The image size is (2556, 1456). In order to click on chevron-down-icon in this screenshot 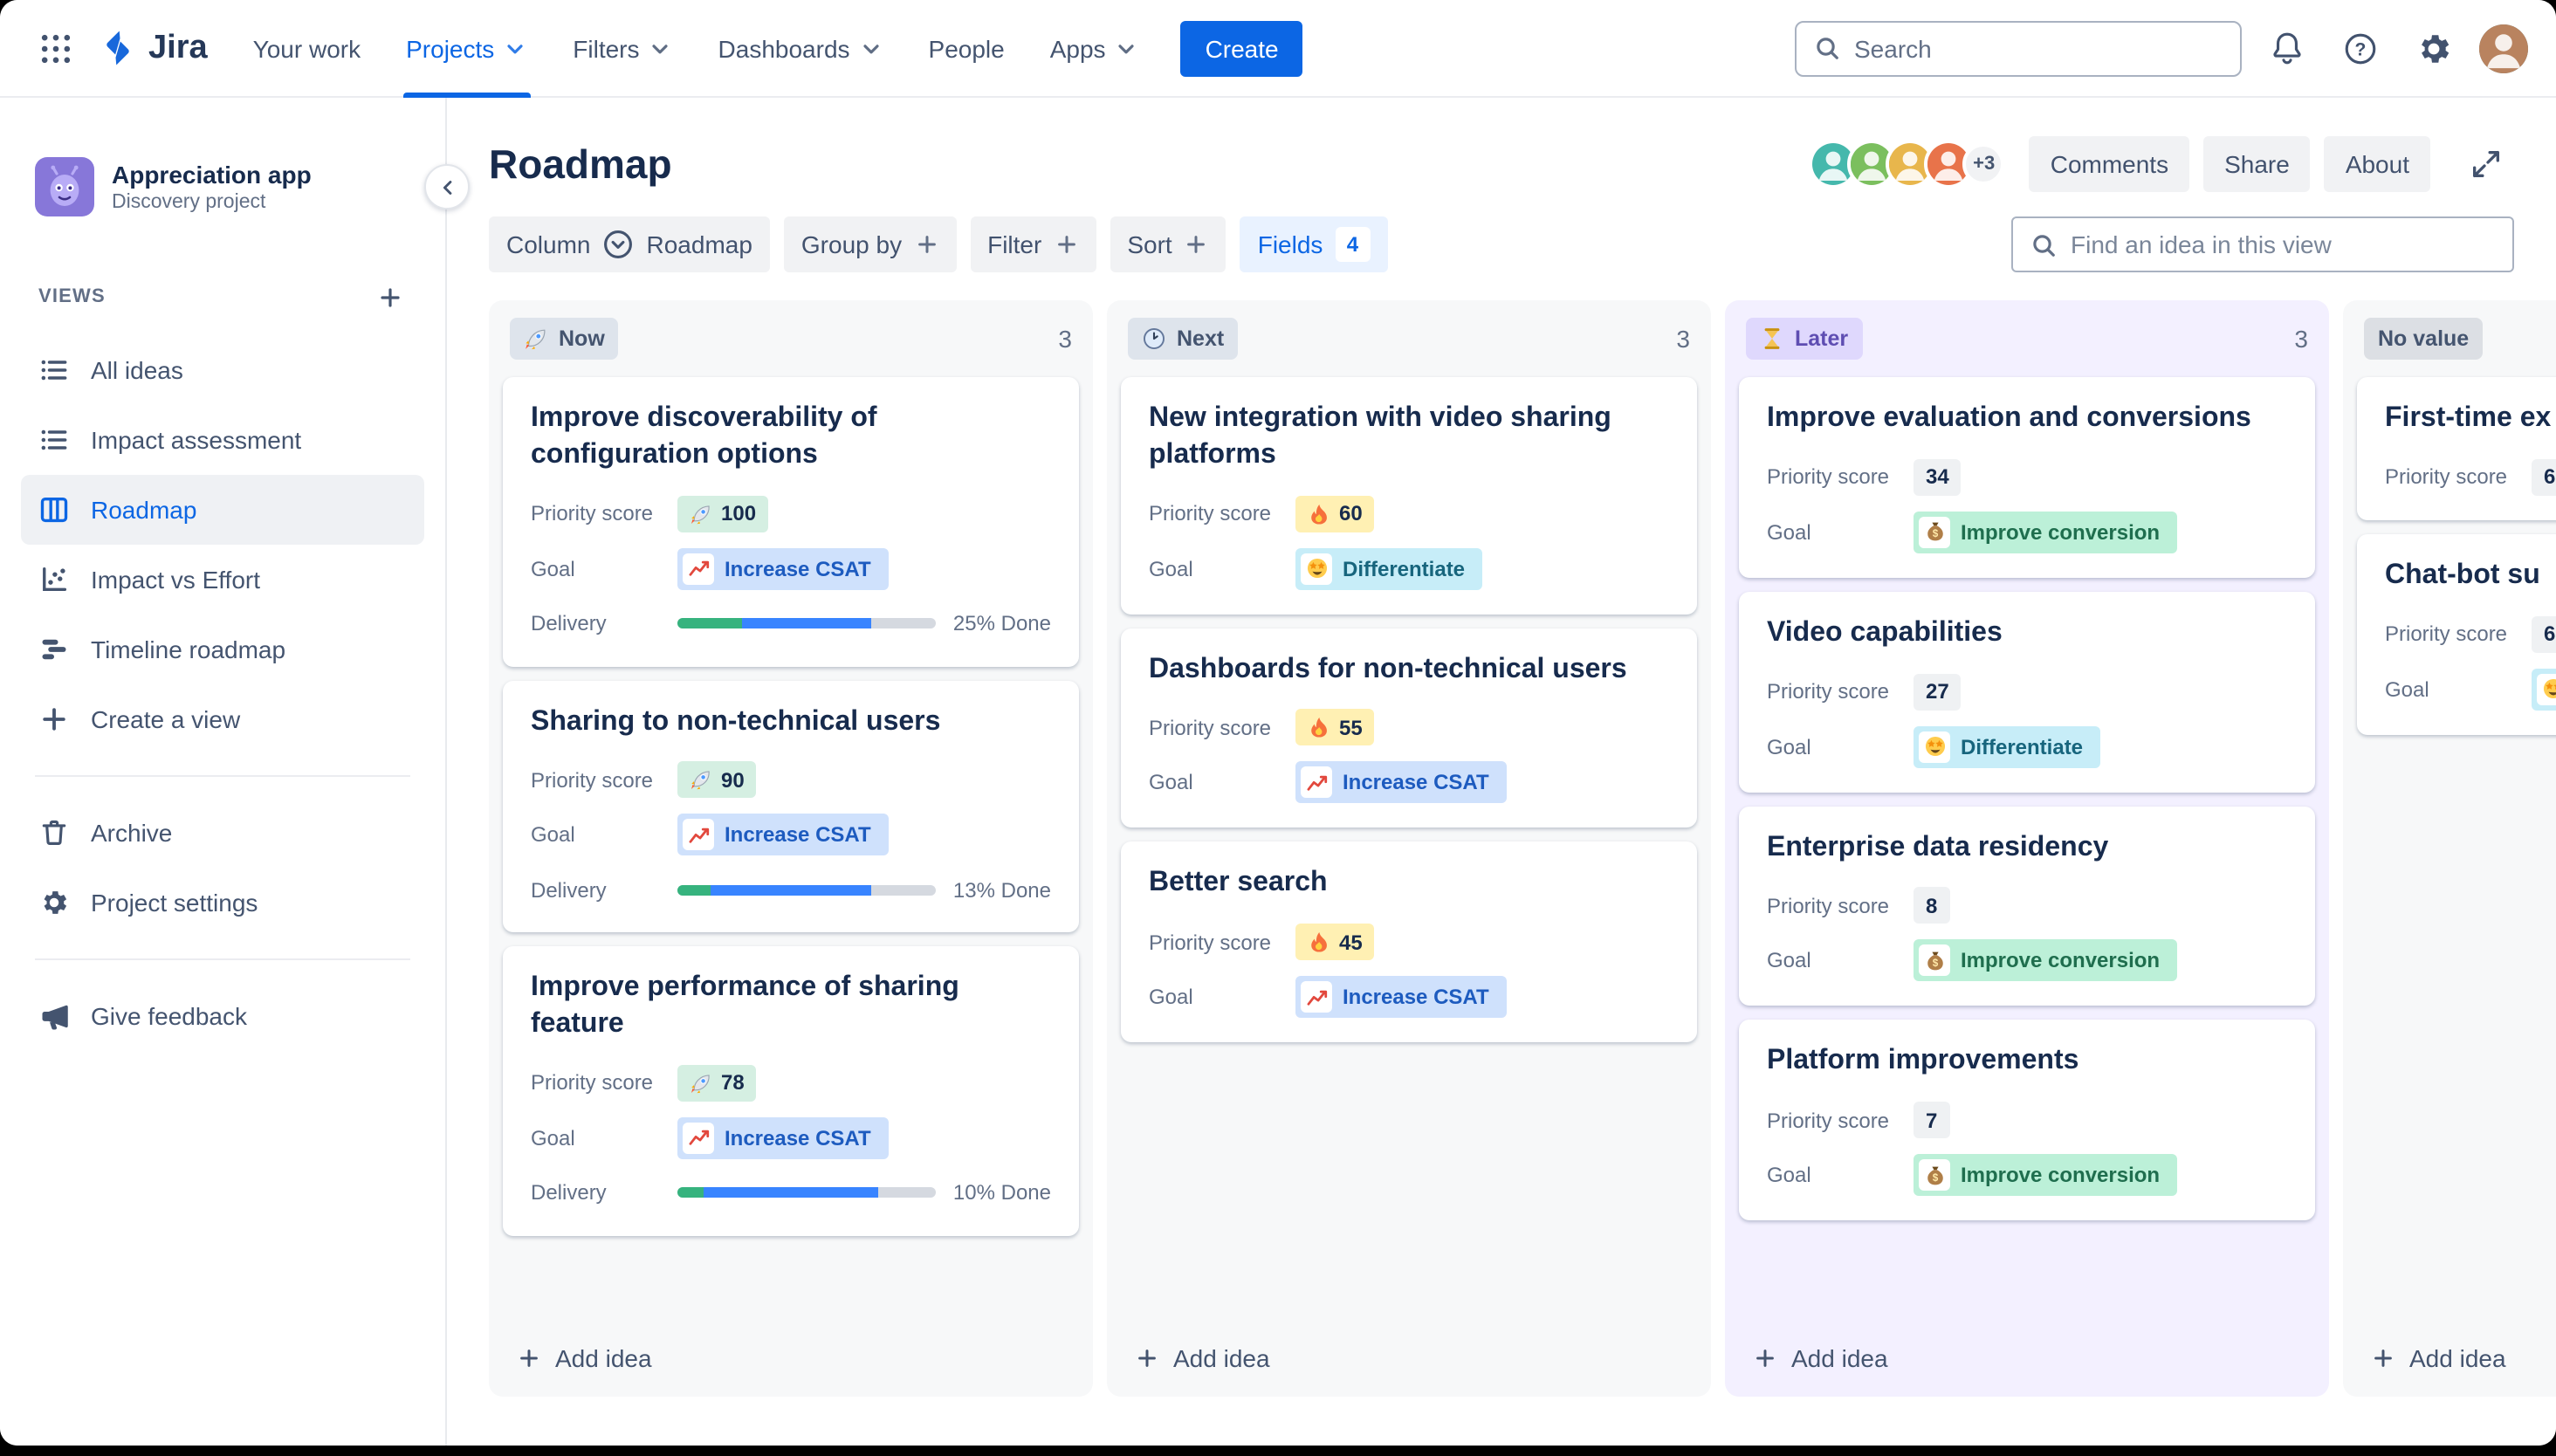, I will do `click(1127, 48)`.